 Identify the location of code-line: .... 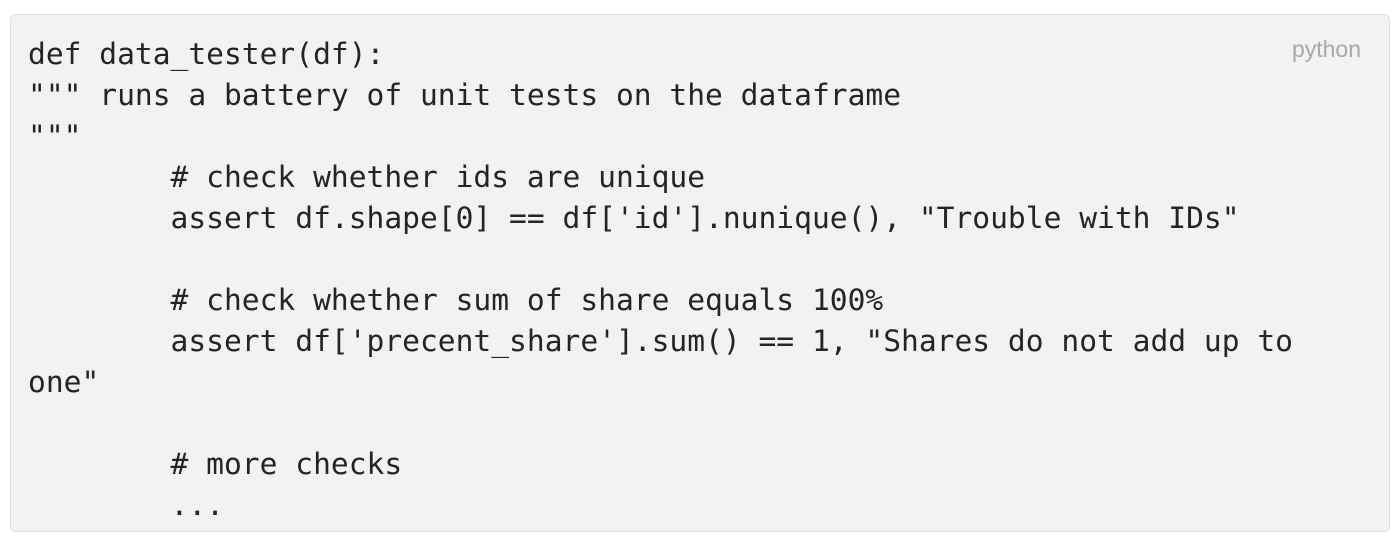
(126, 505).